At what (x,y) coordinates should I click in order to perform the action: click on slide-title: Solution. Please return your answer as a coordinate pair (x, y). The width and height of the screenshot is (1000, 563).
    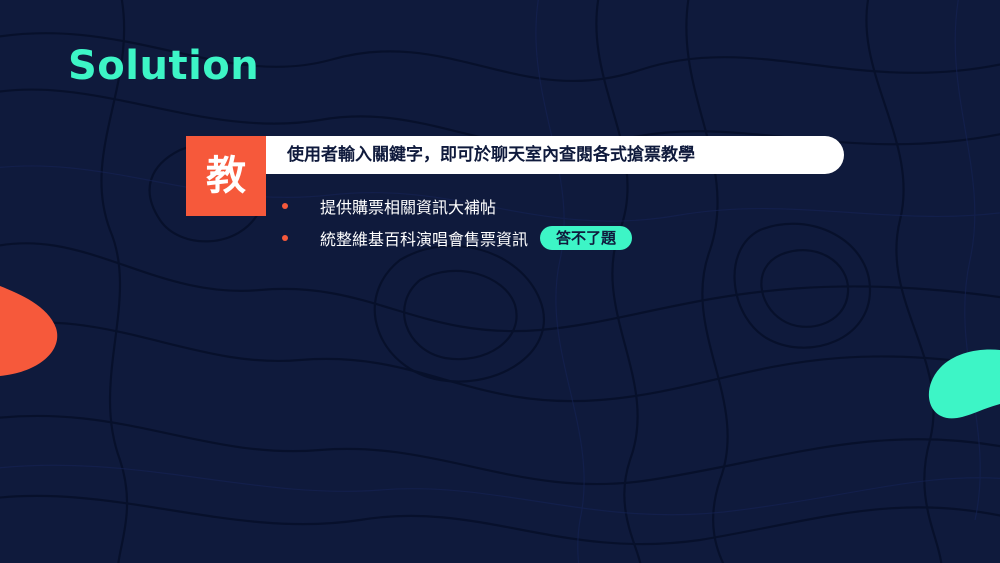
    Looking at the image, I should click on (164, 66).